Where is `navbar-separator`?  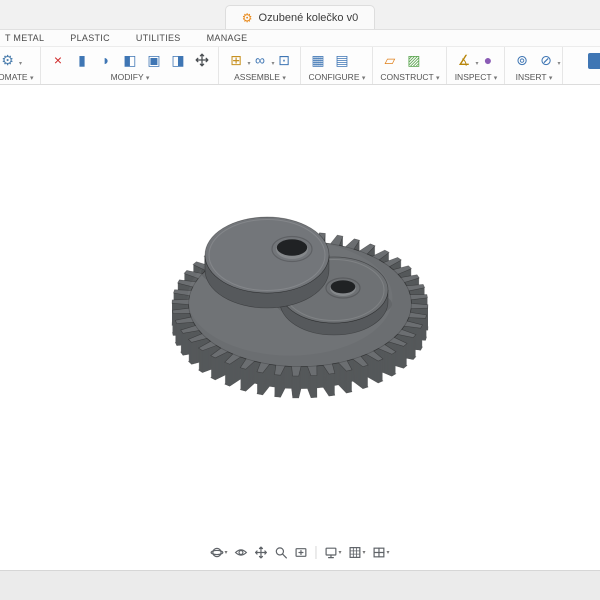
navbar-separator is located at coordinates (316, 552).